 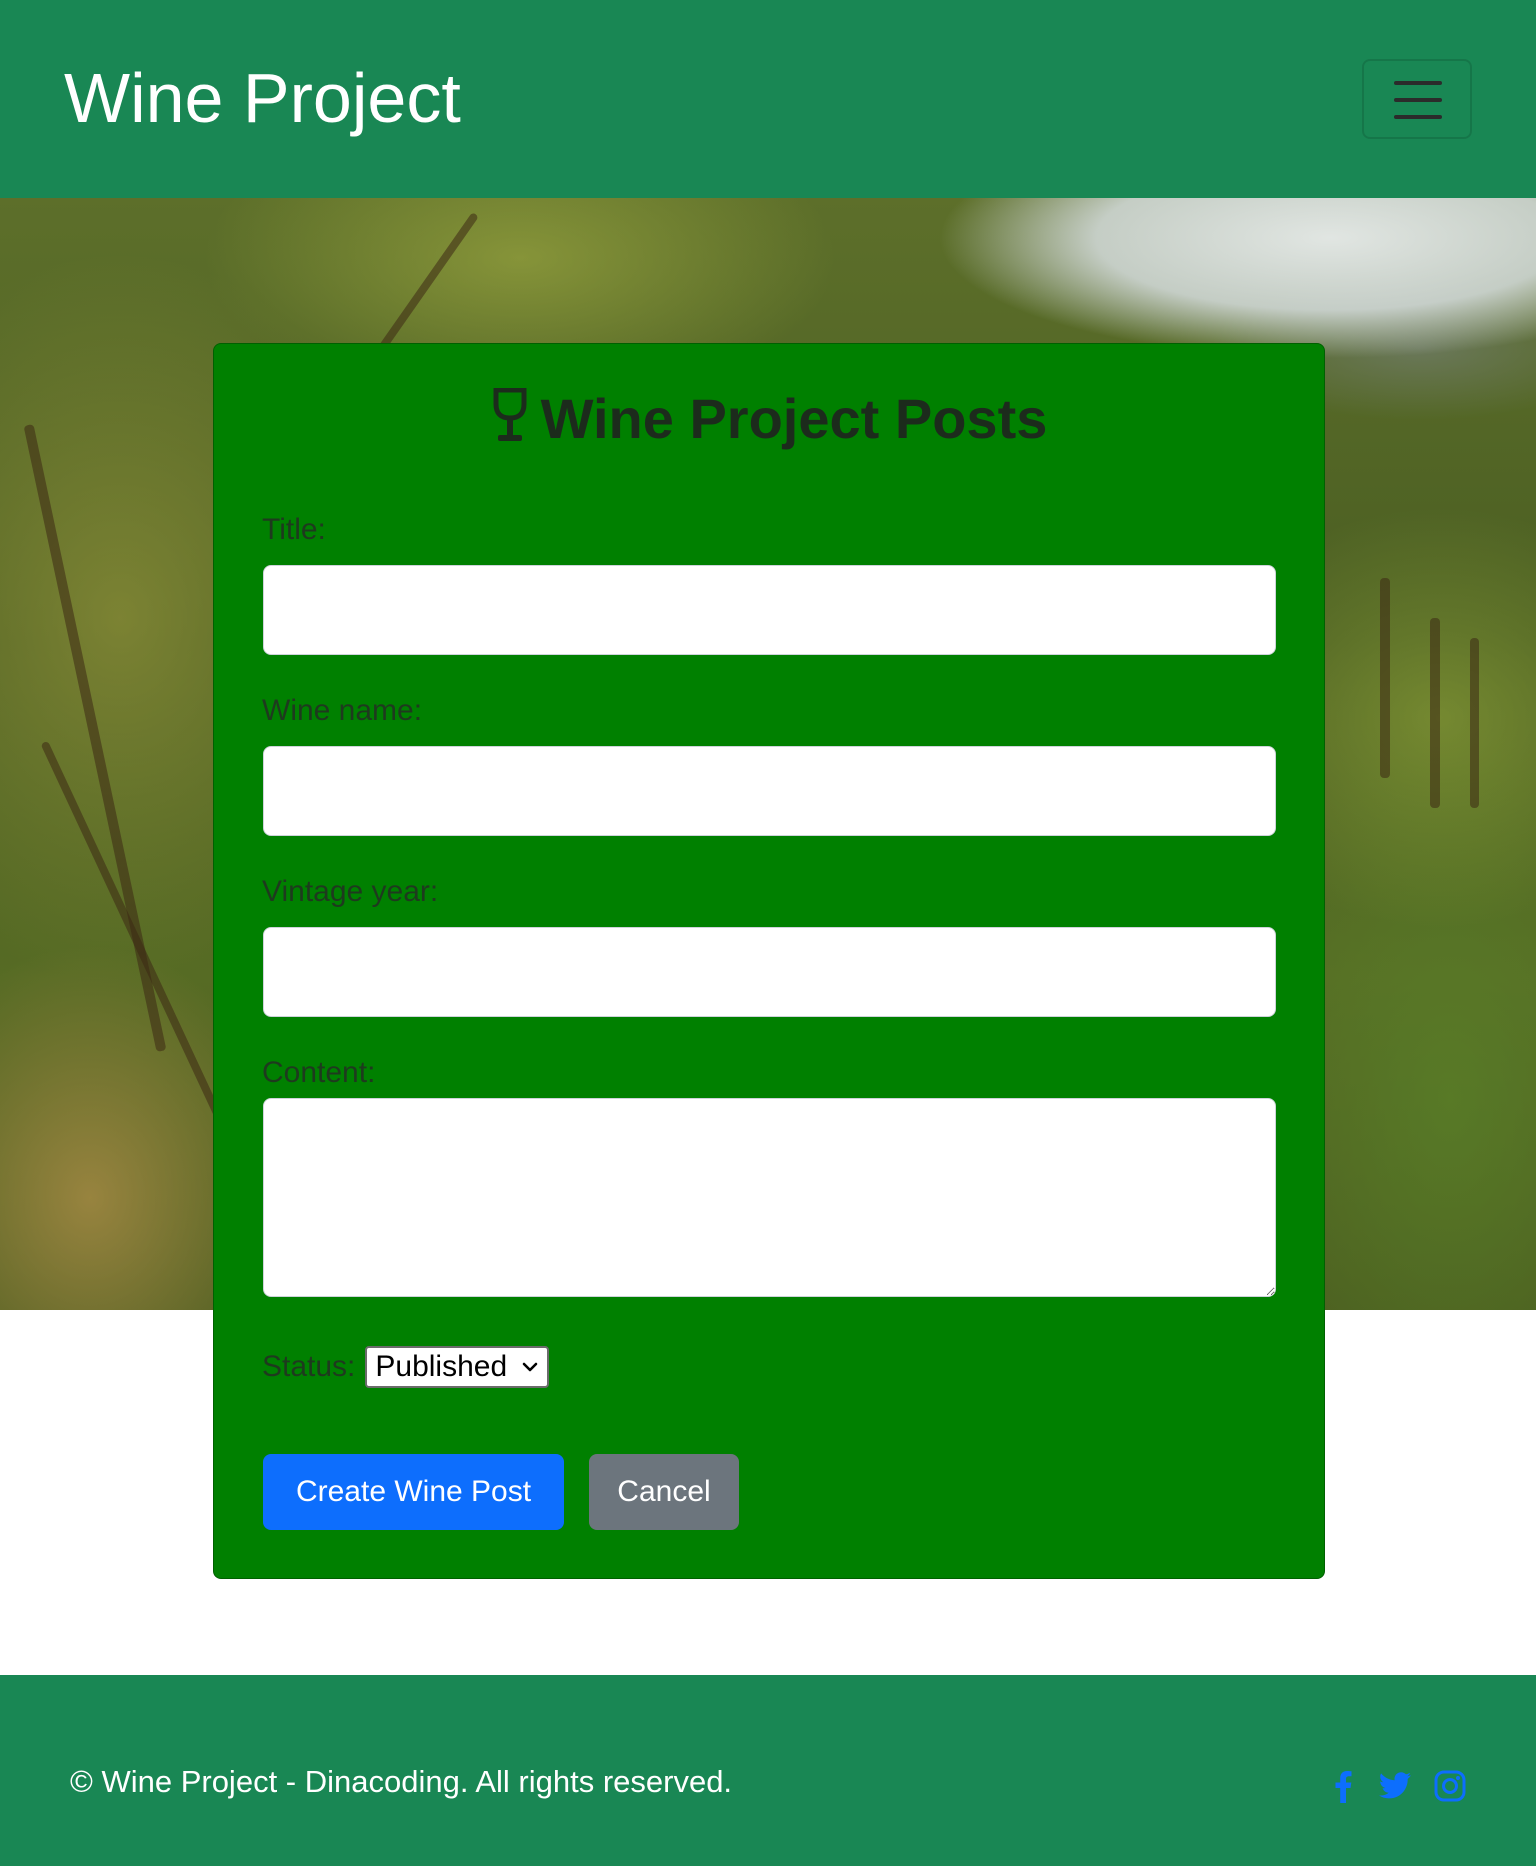 What do you see at coordinates (350, 891) in the screenshot?
I see `vintage-year-label: Vintage year:` at bounding box center [350, 891].